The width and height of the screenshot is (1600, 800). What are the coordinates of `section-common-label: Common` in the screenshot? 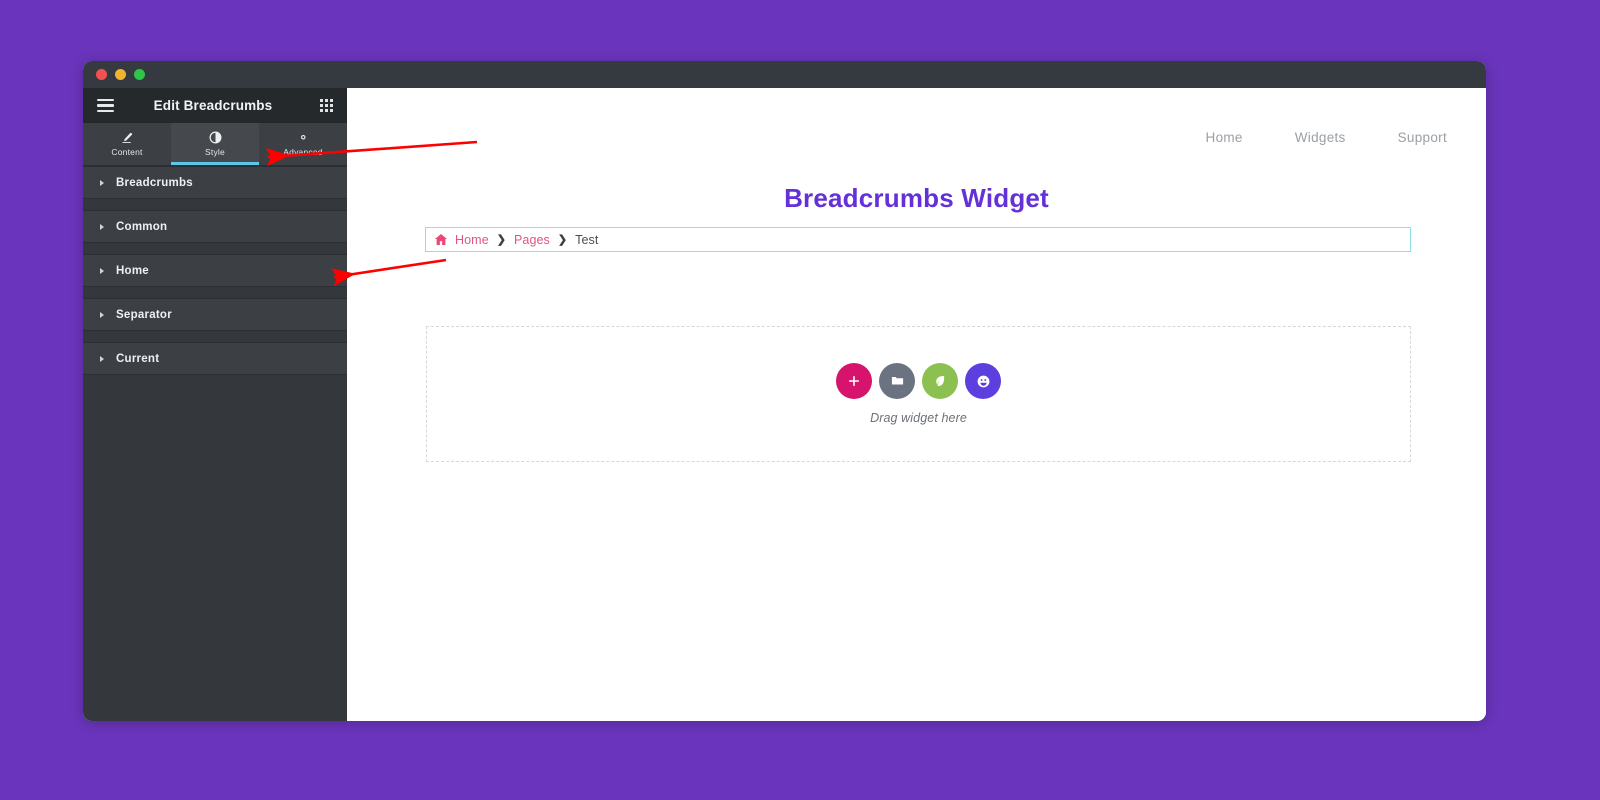 It's located at (142, 226).